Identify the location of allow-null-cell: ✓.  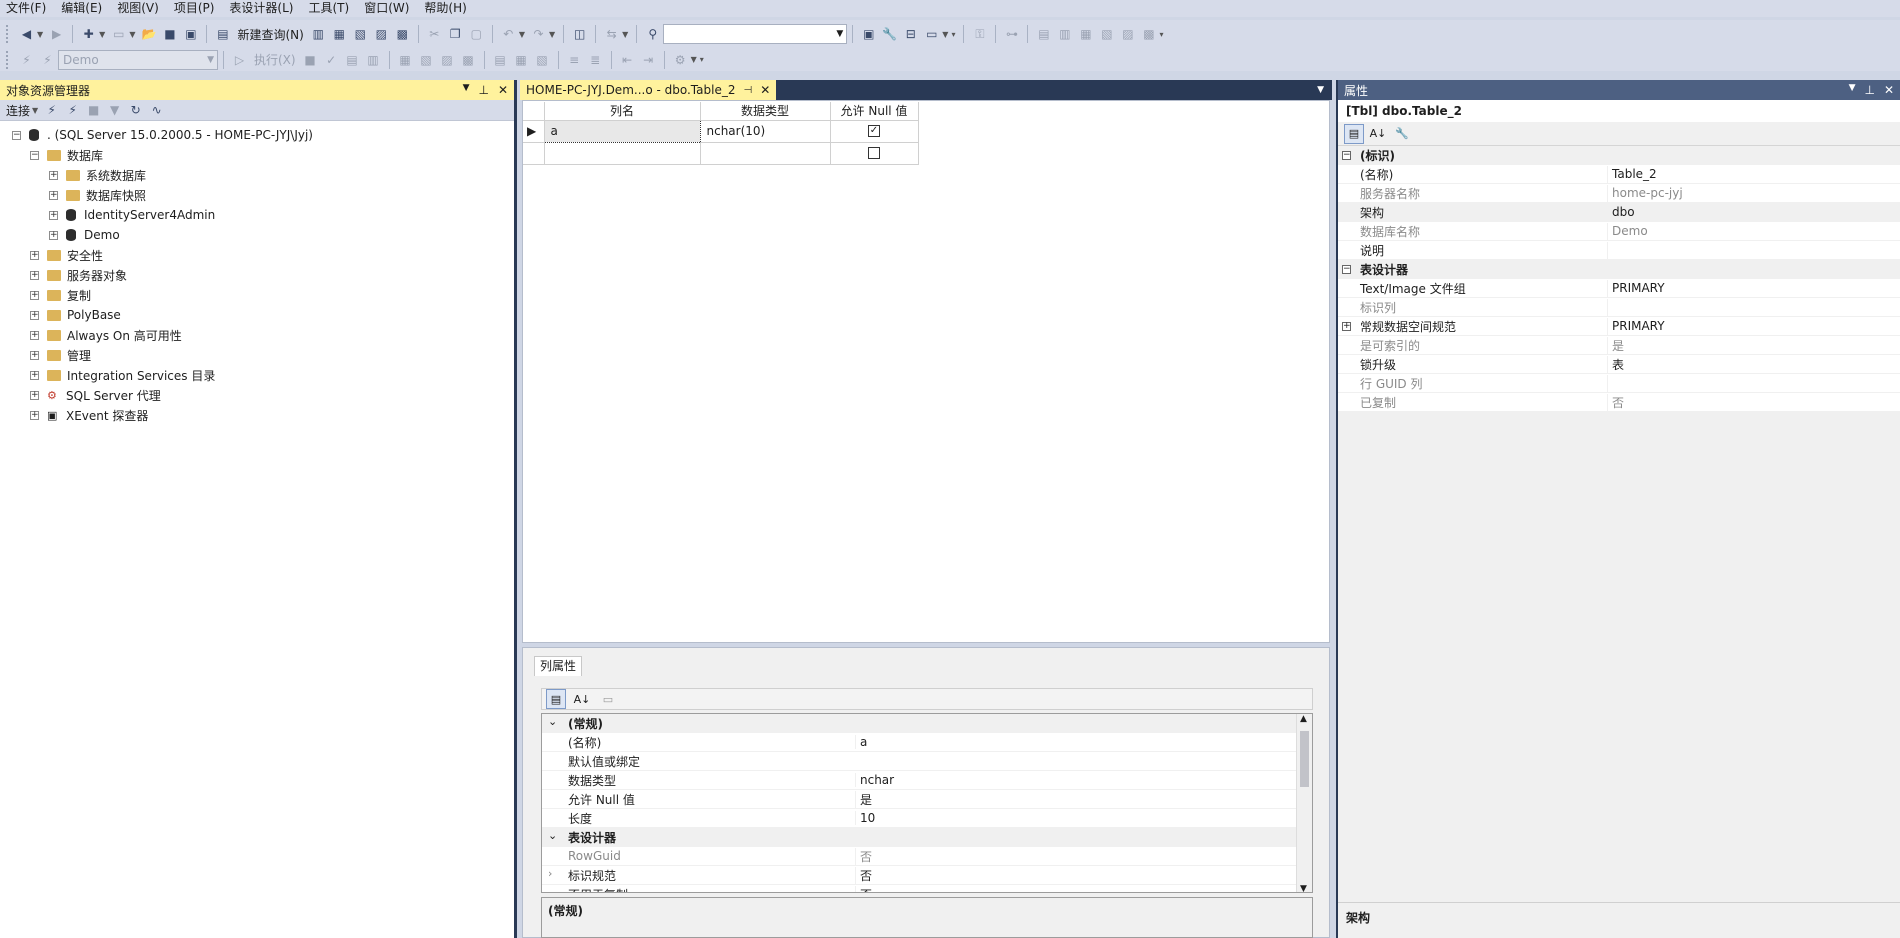
(874, 131).